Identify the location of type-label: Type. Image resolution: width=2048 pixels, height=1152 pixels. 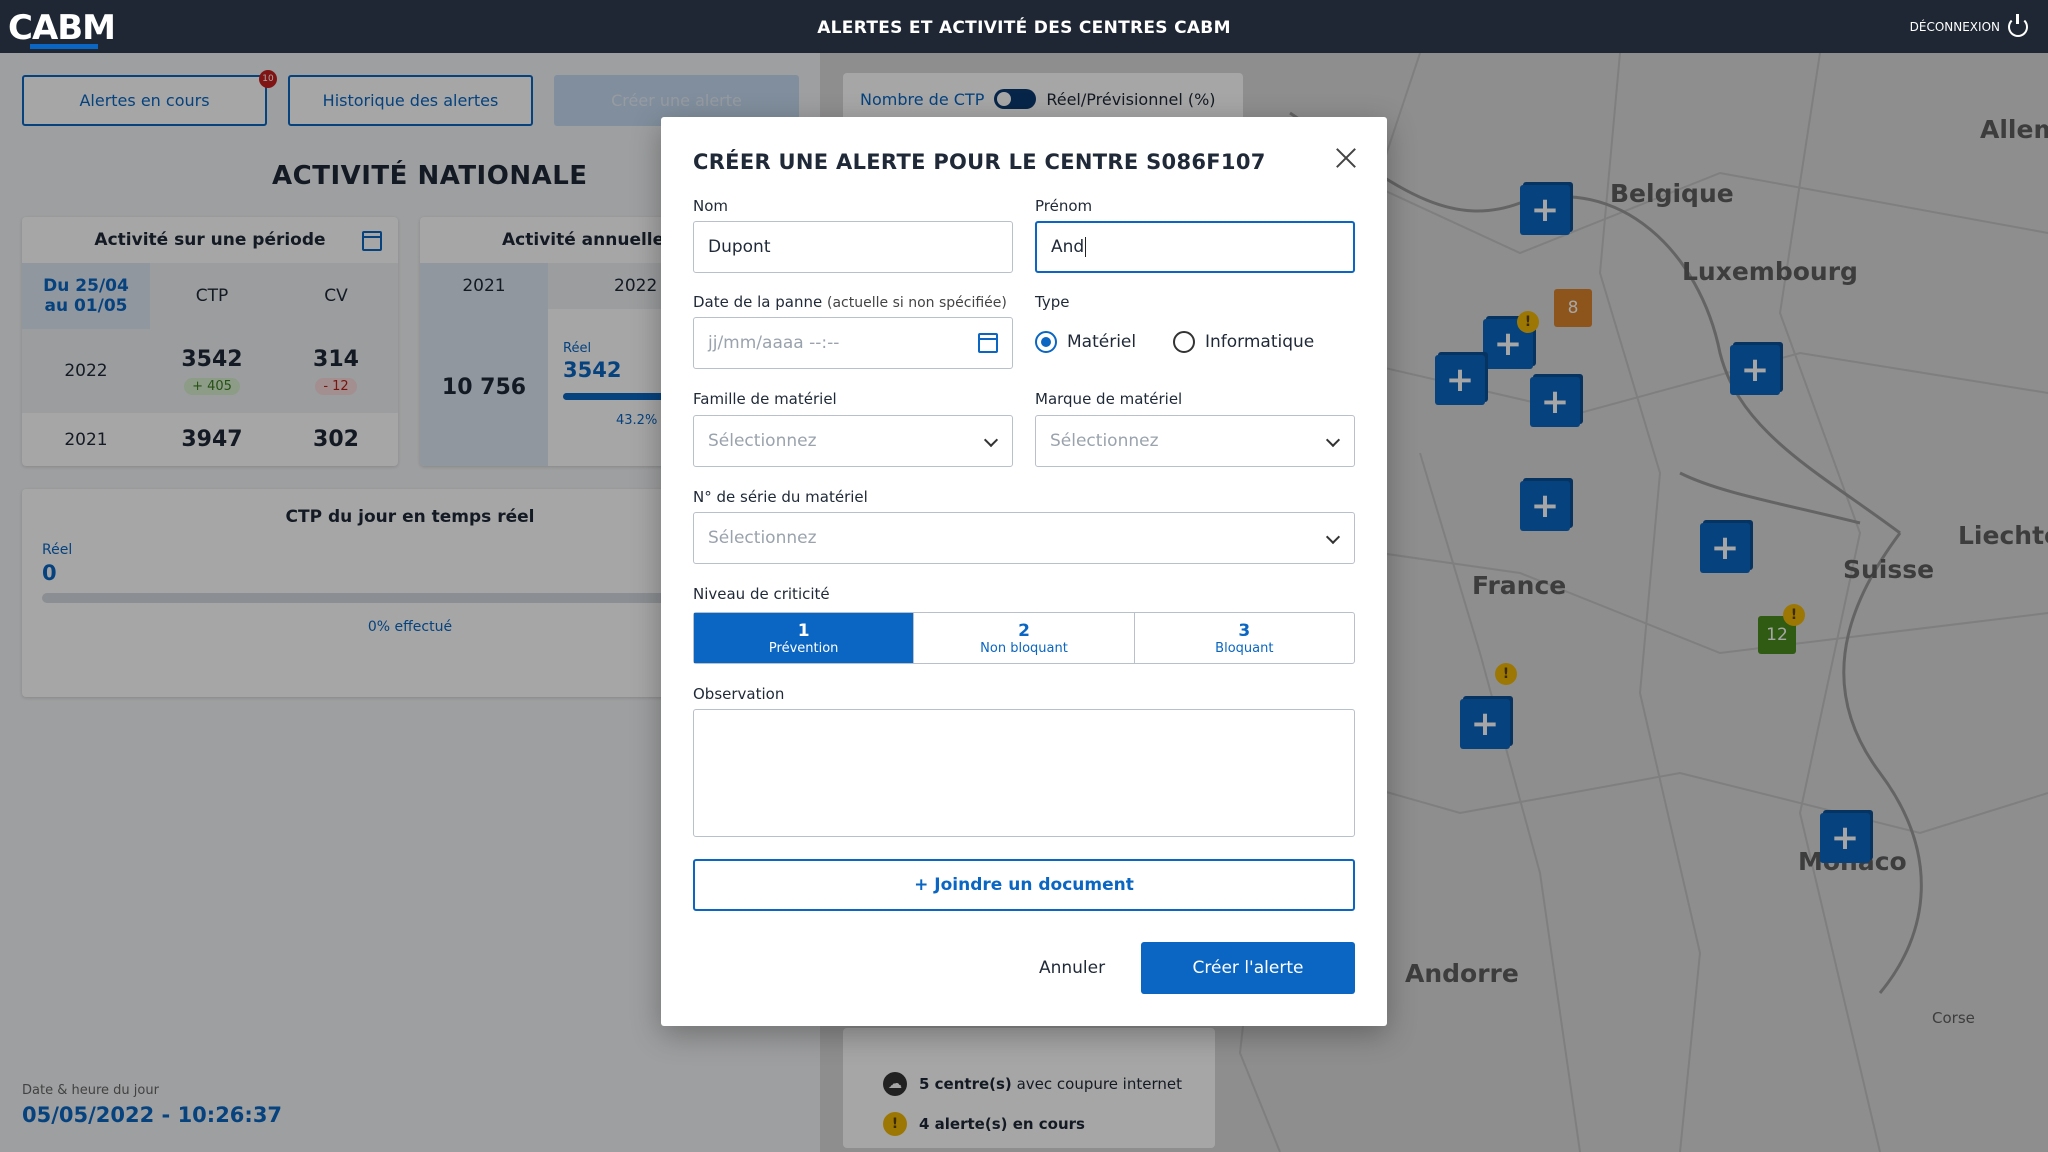
(1052, 302).